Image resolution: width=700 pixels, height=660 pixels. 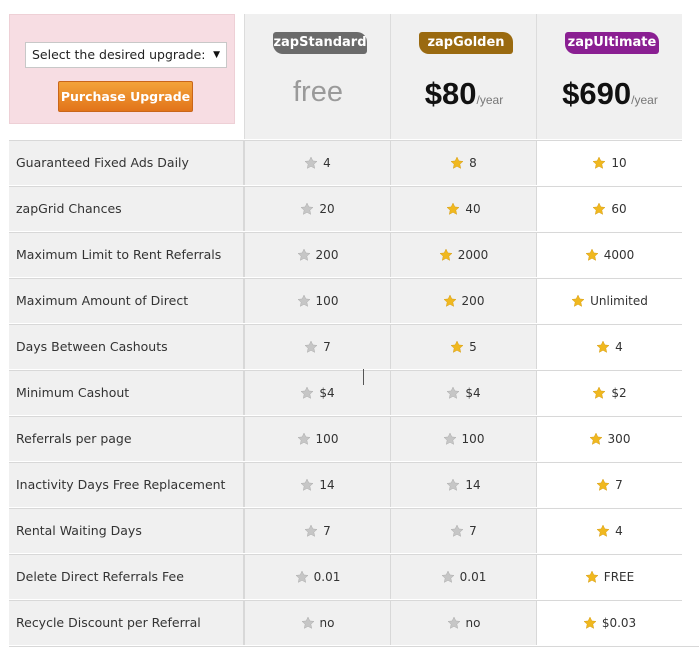 I want to click on feature-value-cell: 60, so click(x=609, y=208).